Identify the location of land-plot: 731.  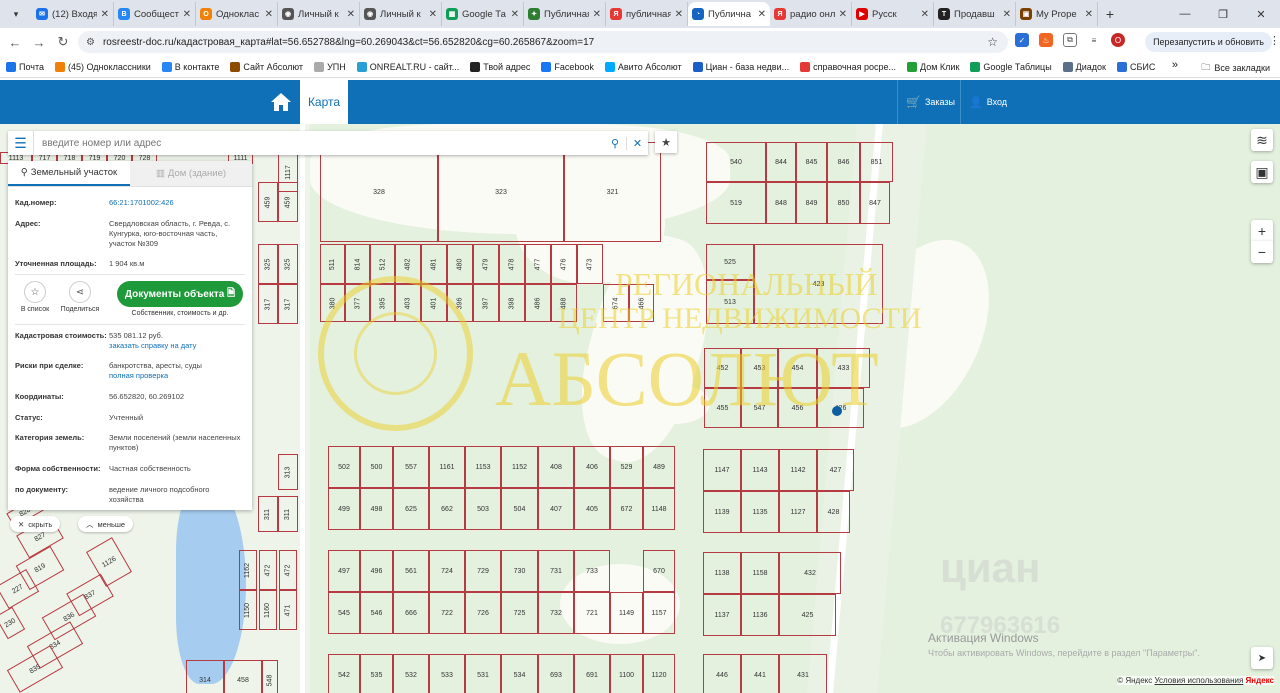
(556, 571).